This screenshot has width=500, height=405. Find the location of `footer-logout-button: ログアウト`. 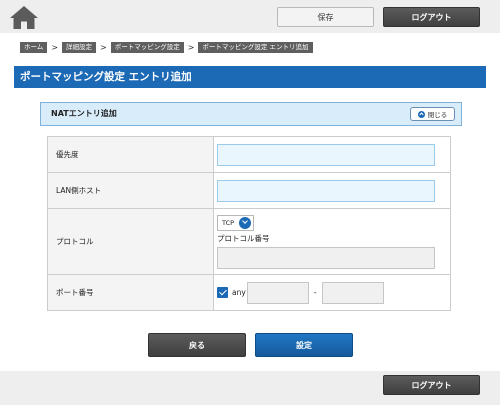

footer-logout-button: ログアウト is located at coordinates (431, 385).